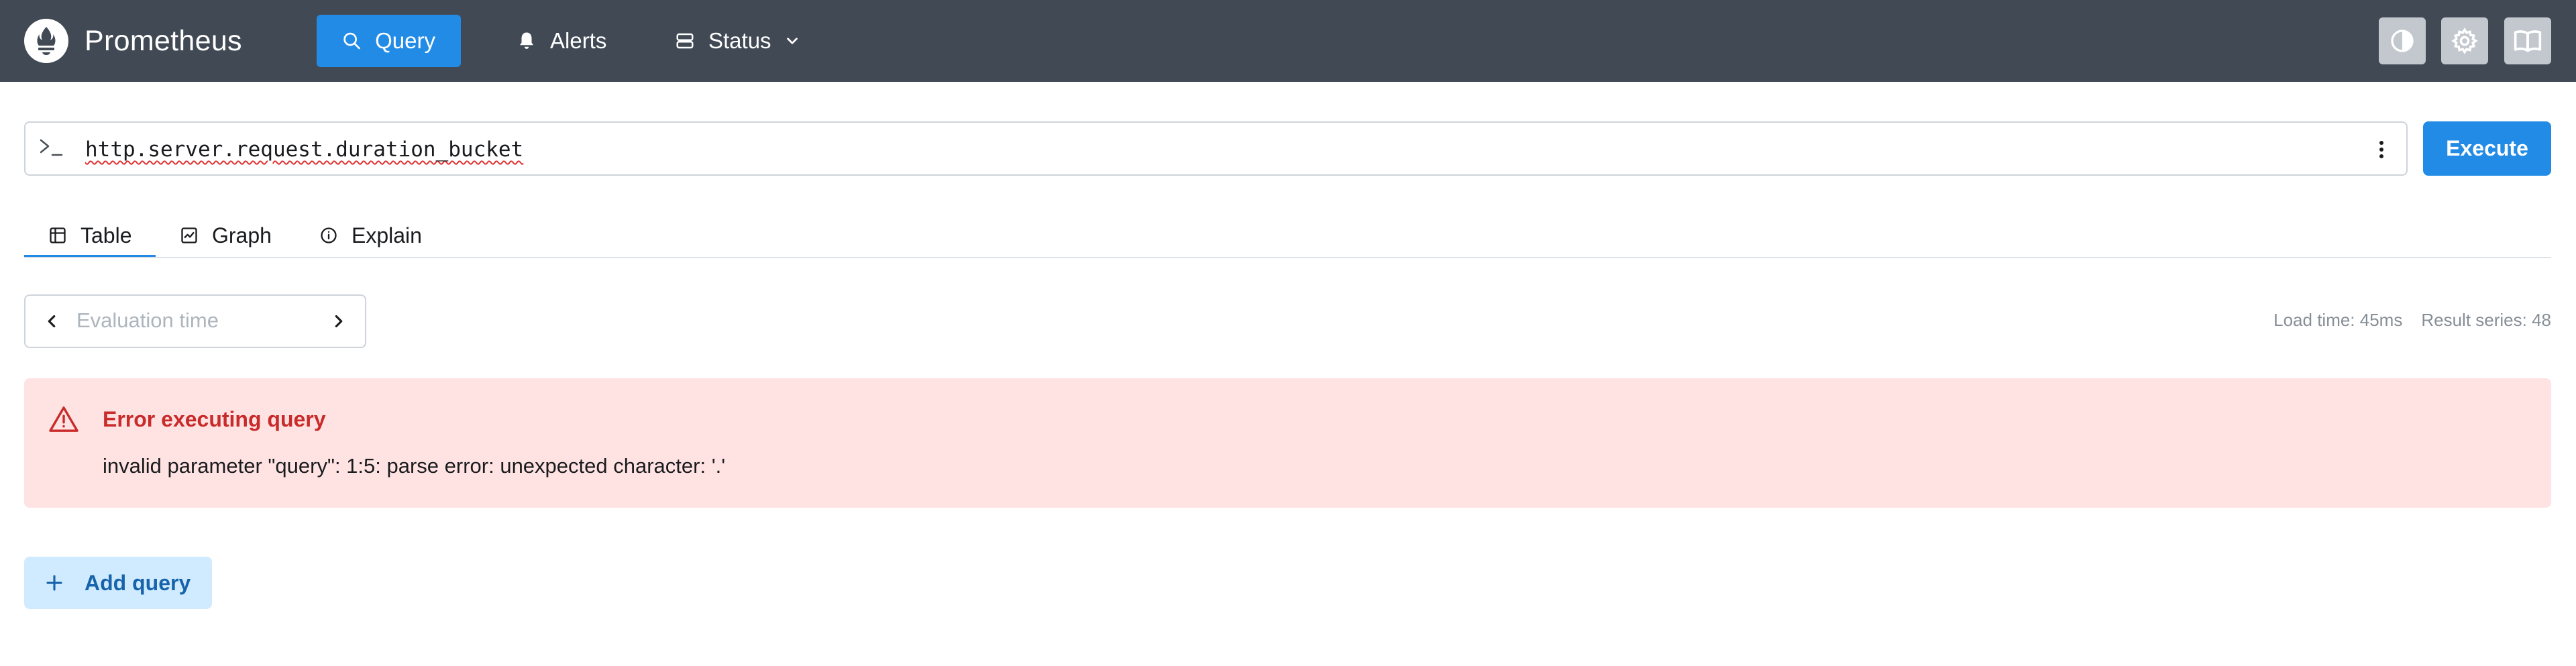 Image resolution: width=2576 pixels, height=666 pixels. I want to click on error-title: Error executing query, so click(214, 419).